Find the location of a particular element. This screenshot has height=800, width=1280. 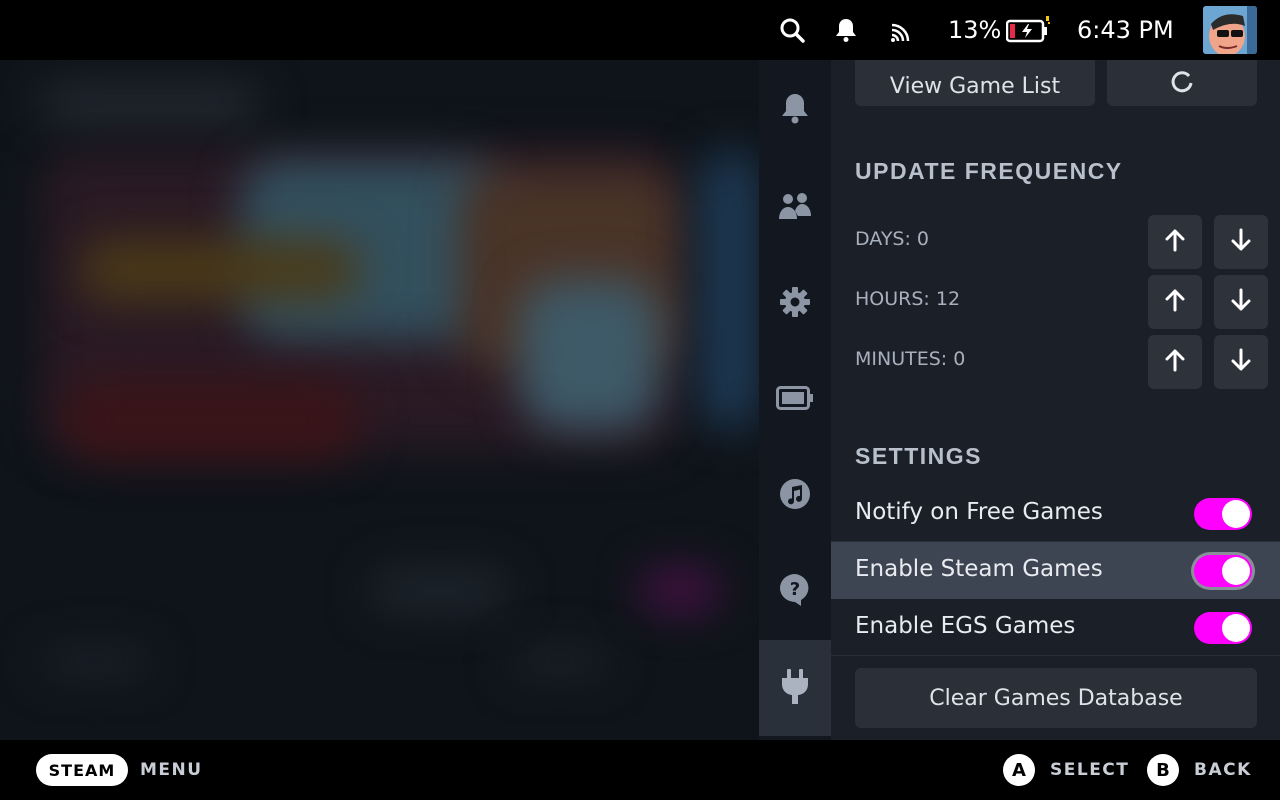

wifi-icon is located at coordinates (902, 30).